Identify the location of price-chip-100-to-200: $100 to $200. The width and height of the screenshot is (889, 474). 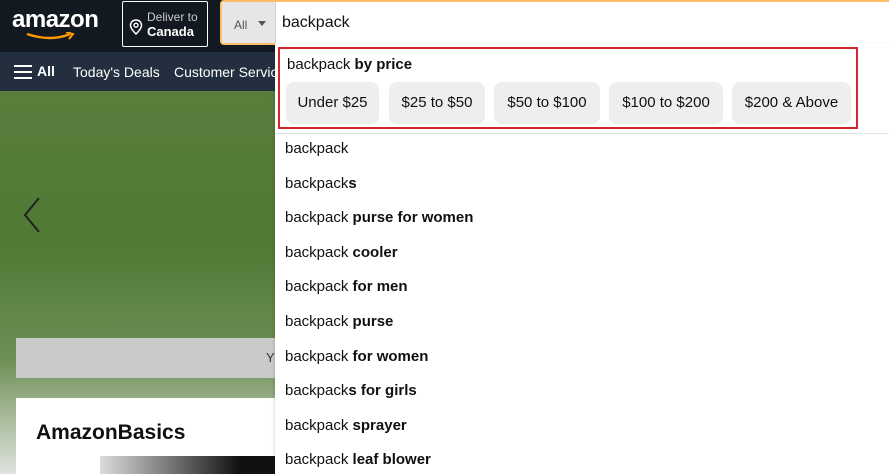
(666, 103).